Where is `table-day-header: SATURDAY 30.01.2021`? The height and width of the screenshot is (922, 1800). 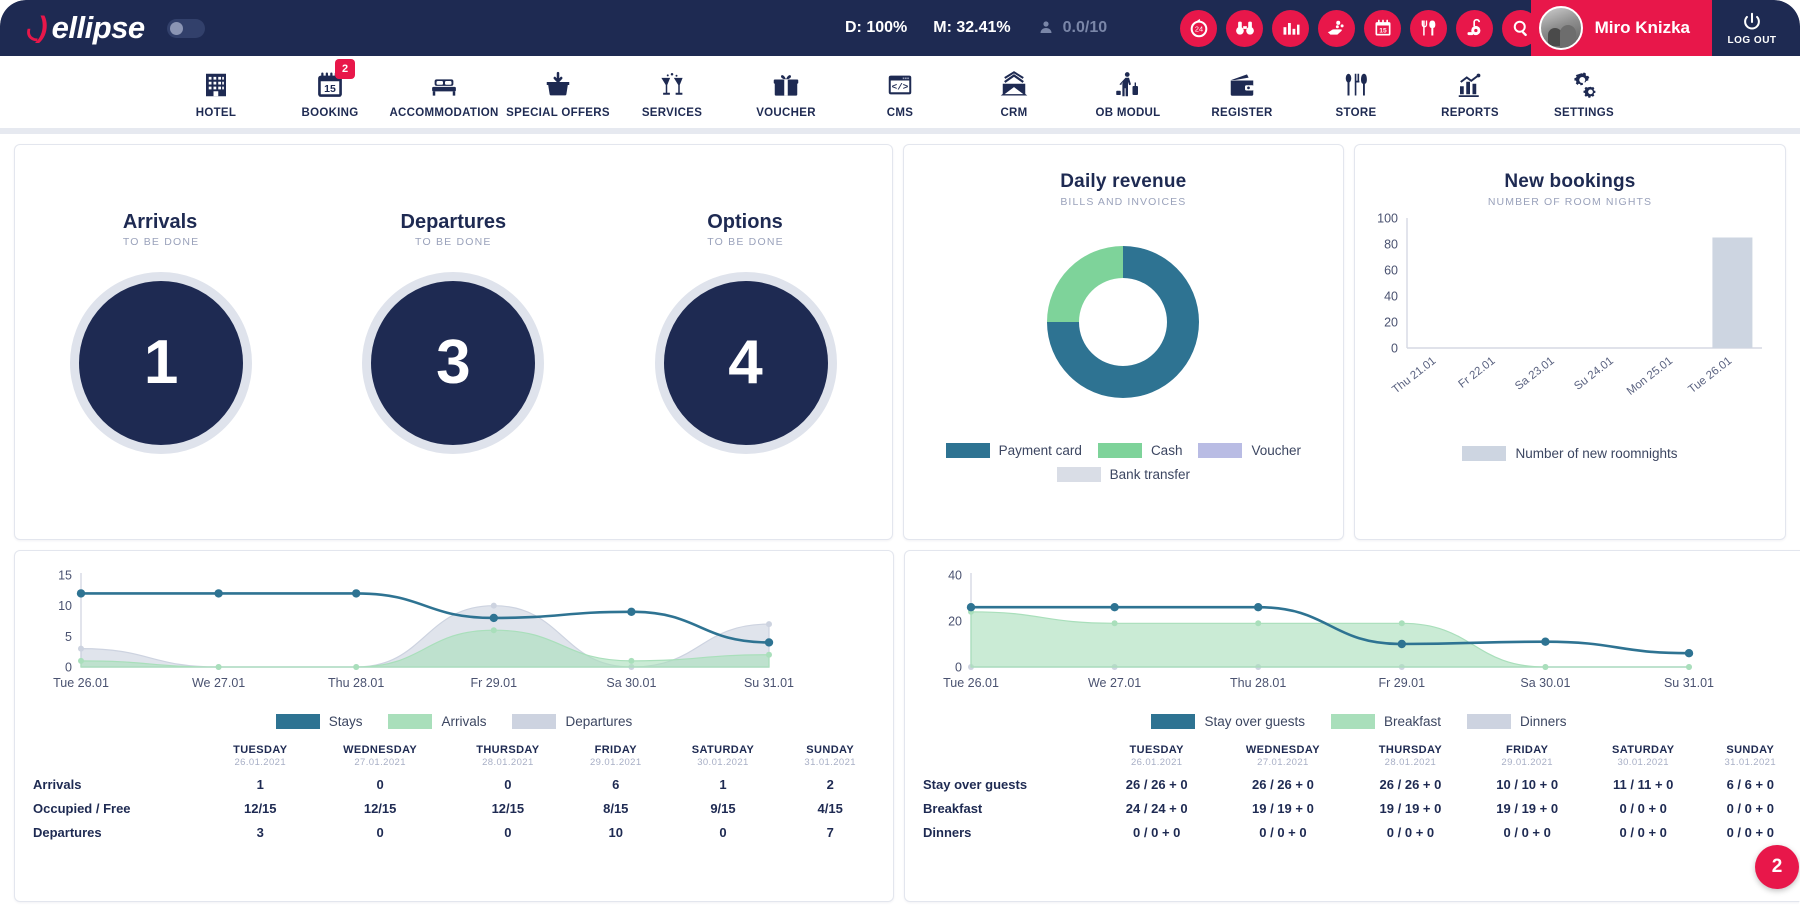 table-day-header: SATURDAY 30.01.2021 is located at coordinates (1643, 756).